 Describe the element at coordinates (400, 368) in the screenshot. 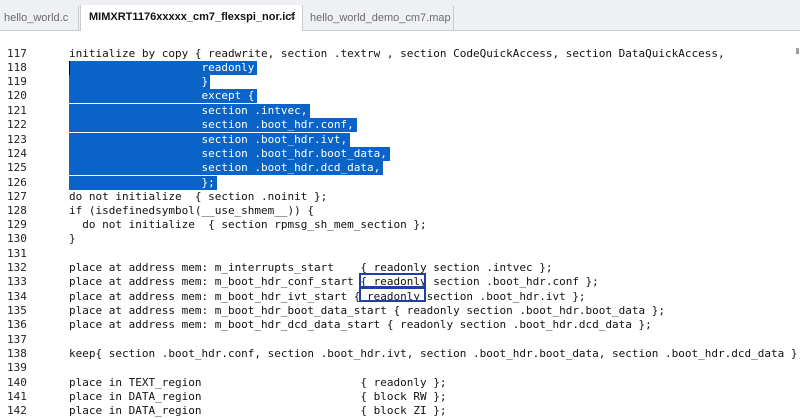

I see `code-line: 139` at that location.